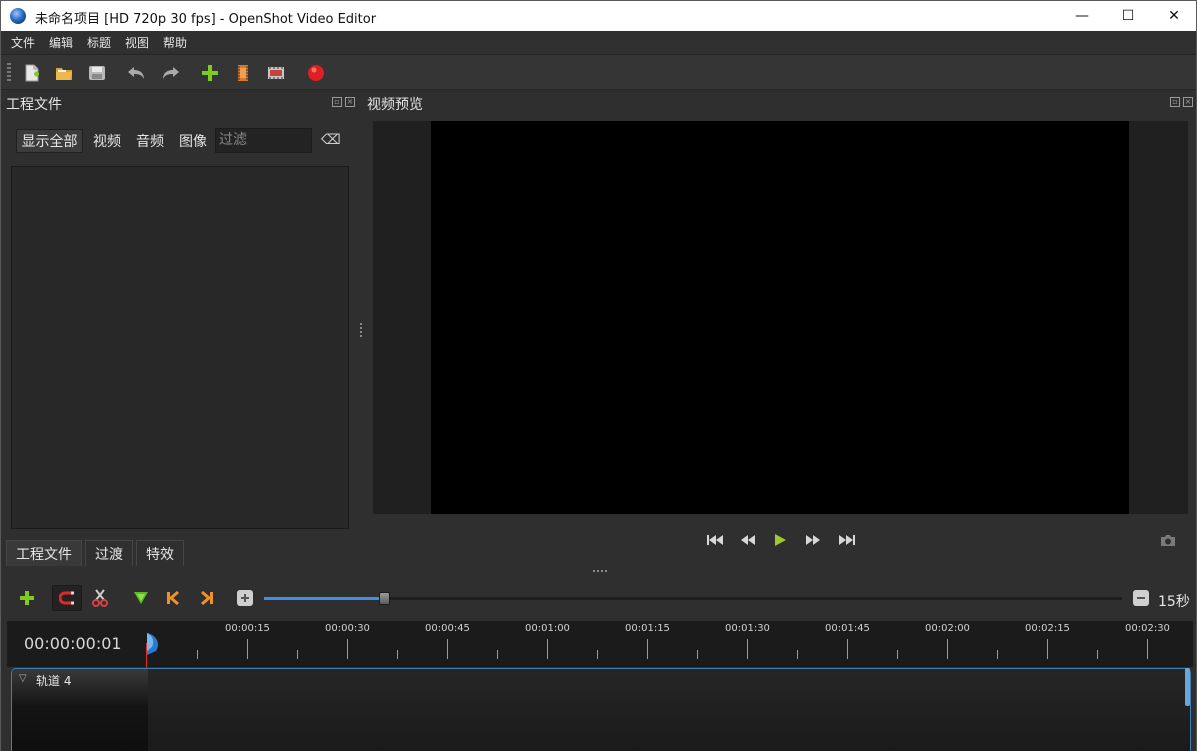  Describe the element at coordinates (61, 42) in the screenshot. I see `menu-edit: 编辑` at that location.